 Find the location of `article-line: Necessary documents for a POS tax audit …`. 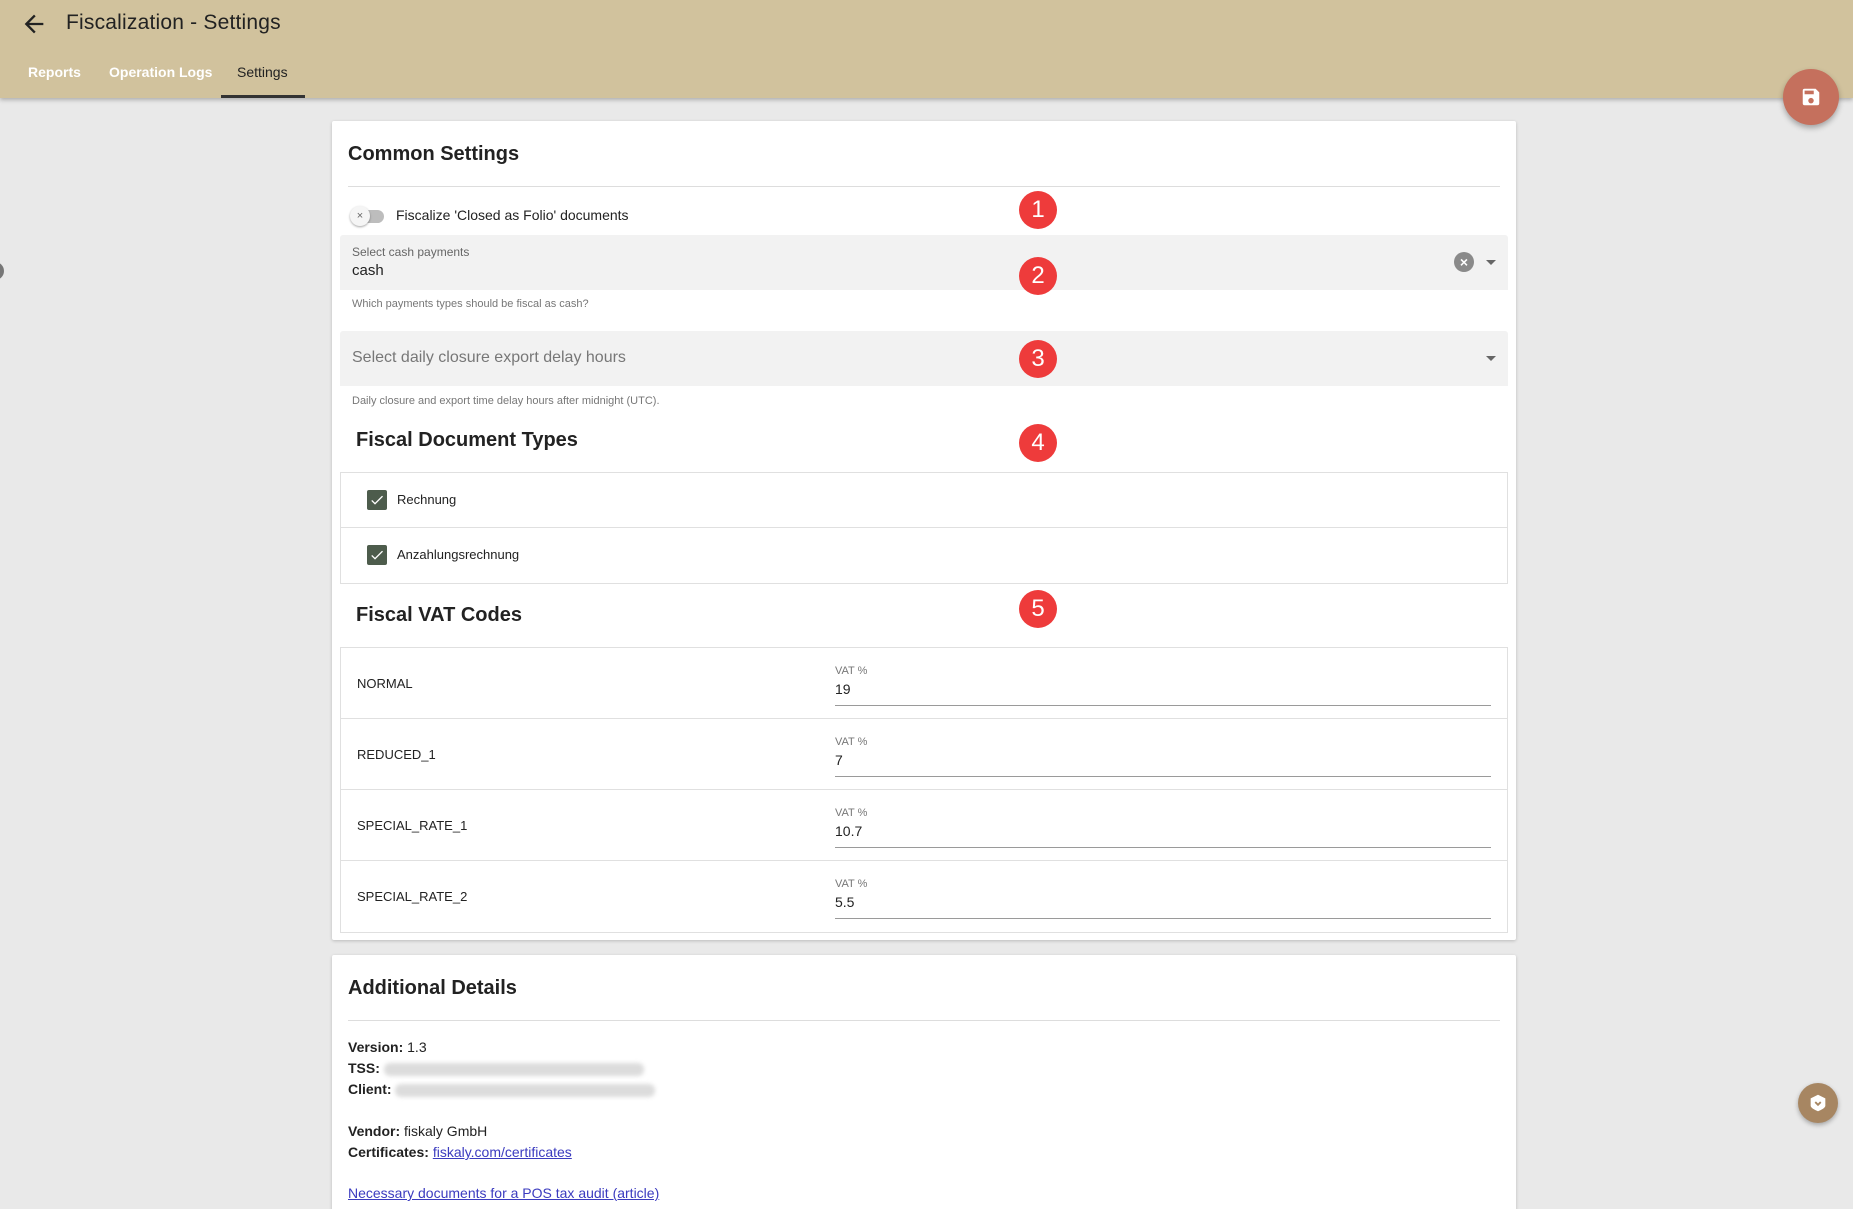

article-line: Necessary documents for a POS tax audit … is located at coordinates (503, 1193).